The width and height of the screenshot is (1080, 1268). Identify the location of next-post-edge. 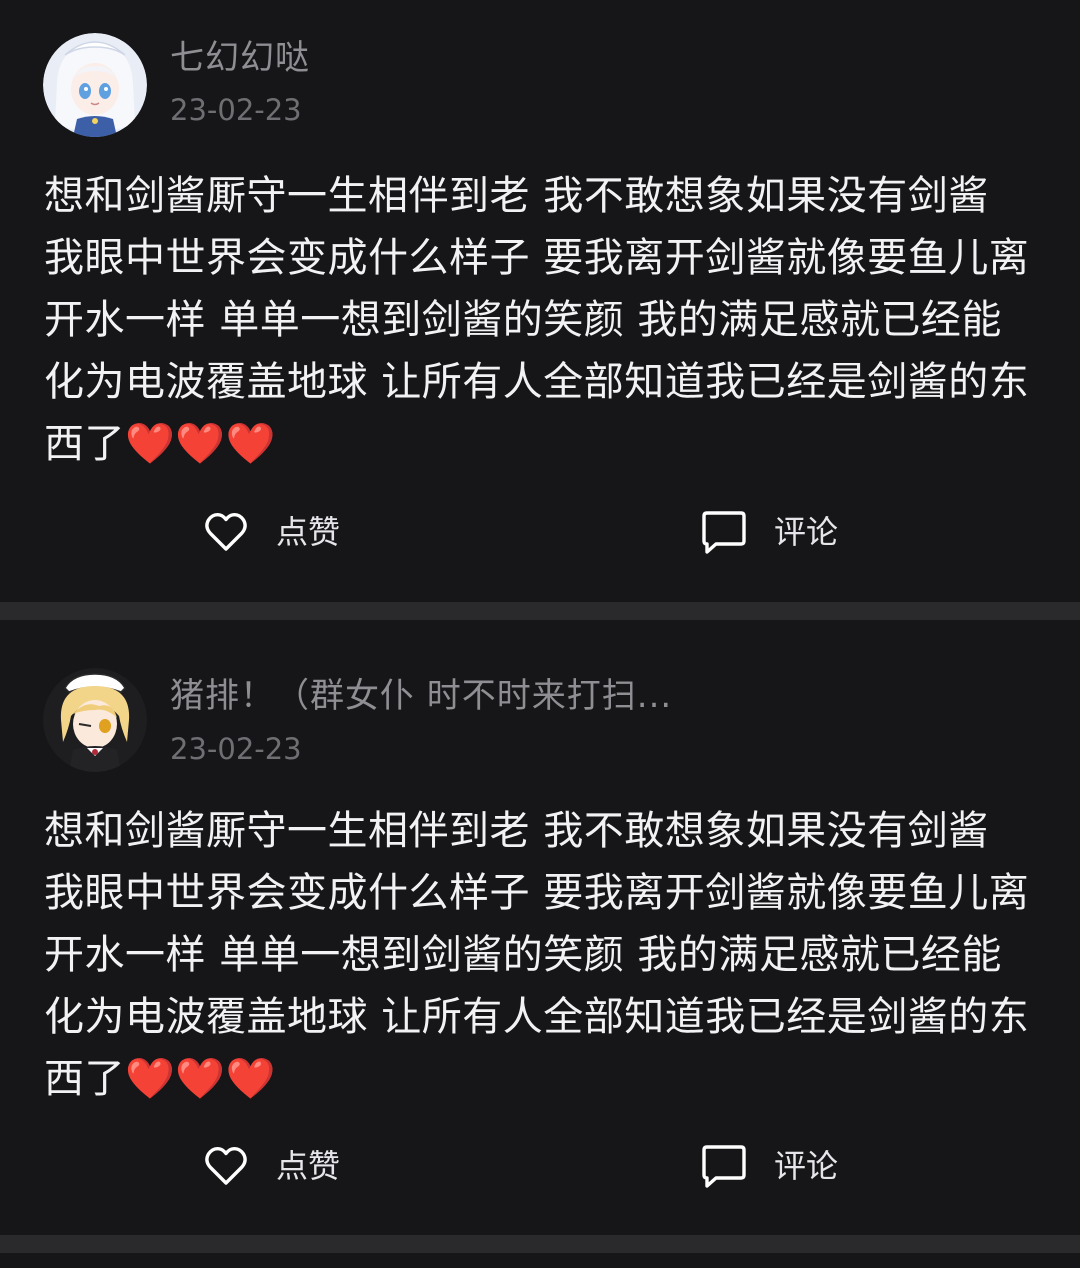
(540, 1260).